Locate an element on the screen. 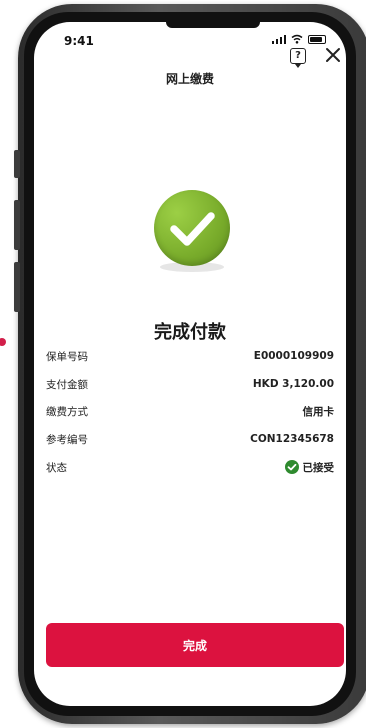 The width and height of the screenshot is (366, 728). detail-row-amount: 支付金额 HKD 3,120.00 is located at coordinates (190, 384).